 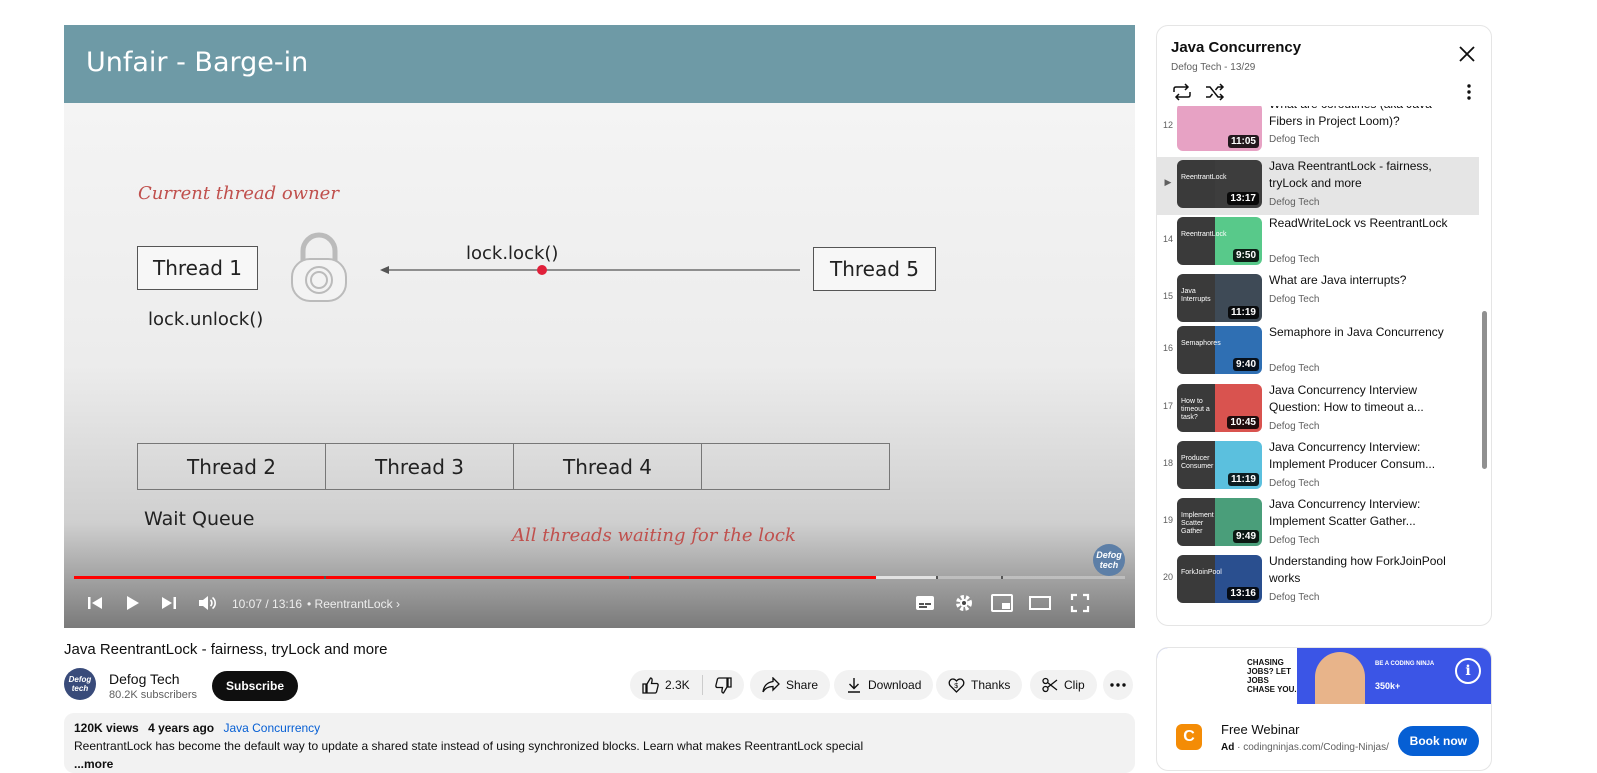 What do you see at coordinates (197, 268) in the screenshot?
I see `owner-thread-box: Thread 1` at bounding box center [197, 268].